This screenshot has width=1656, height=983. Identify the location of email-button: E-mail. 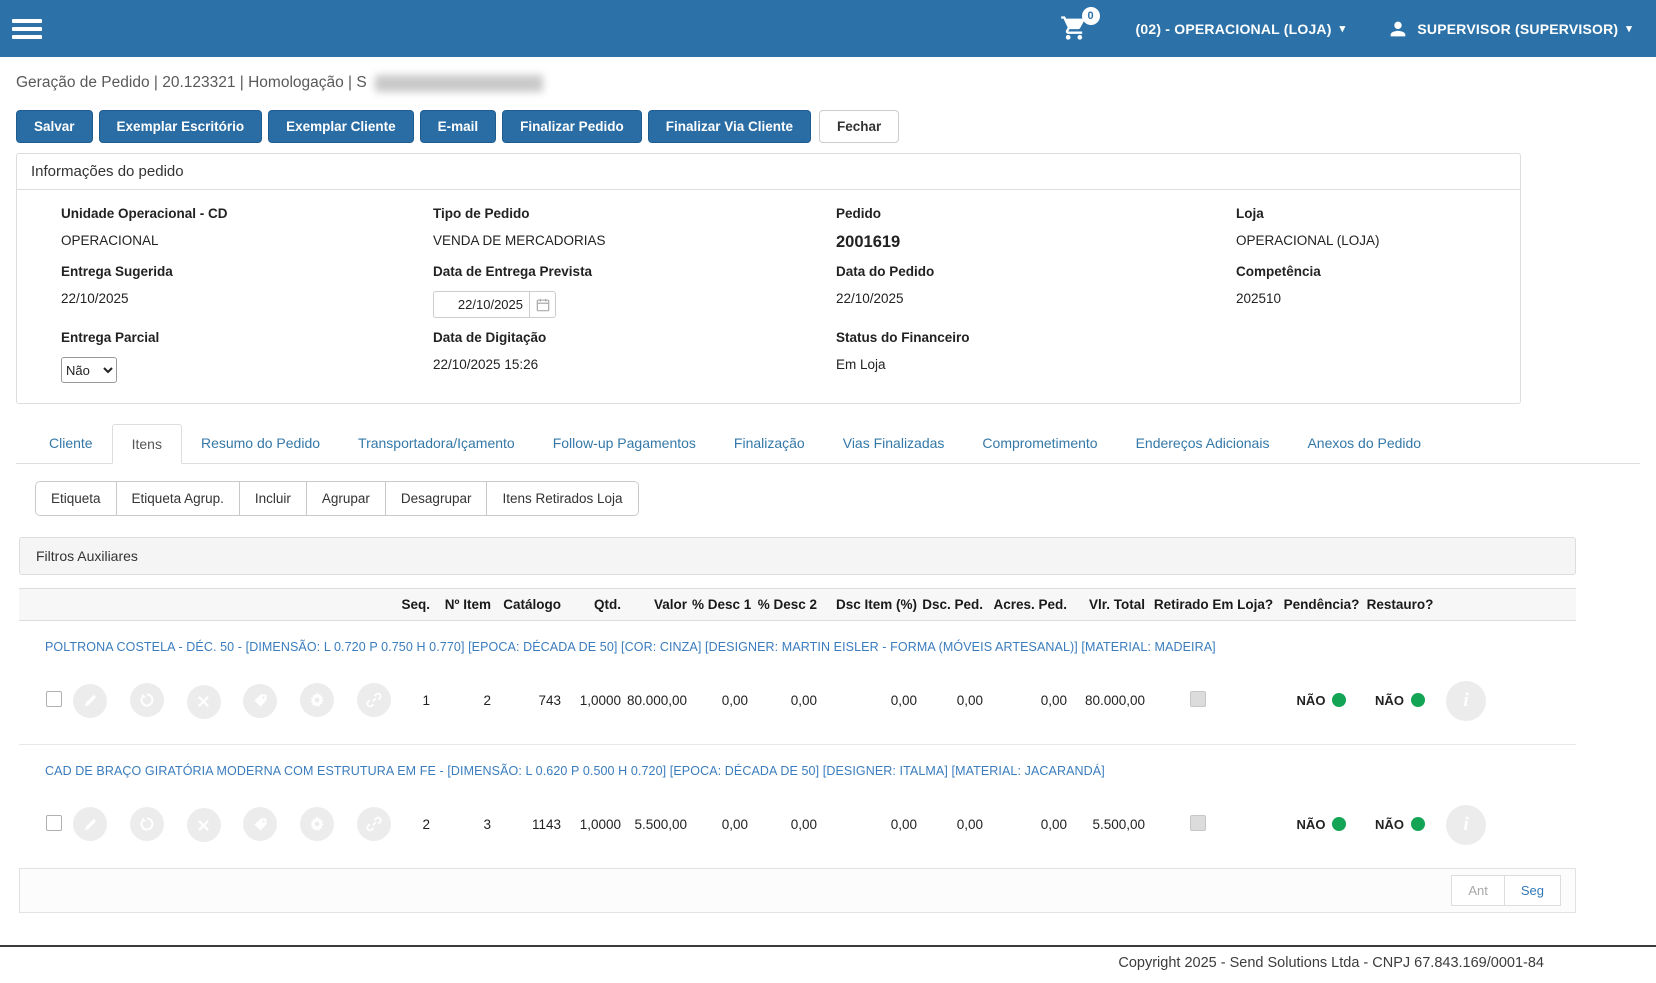
(458, 126).